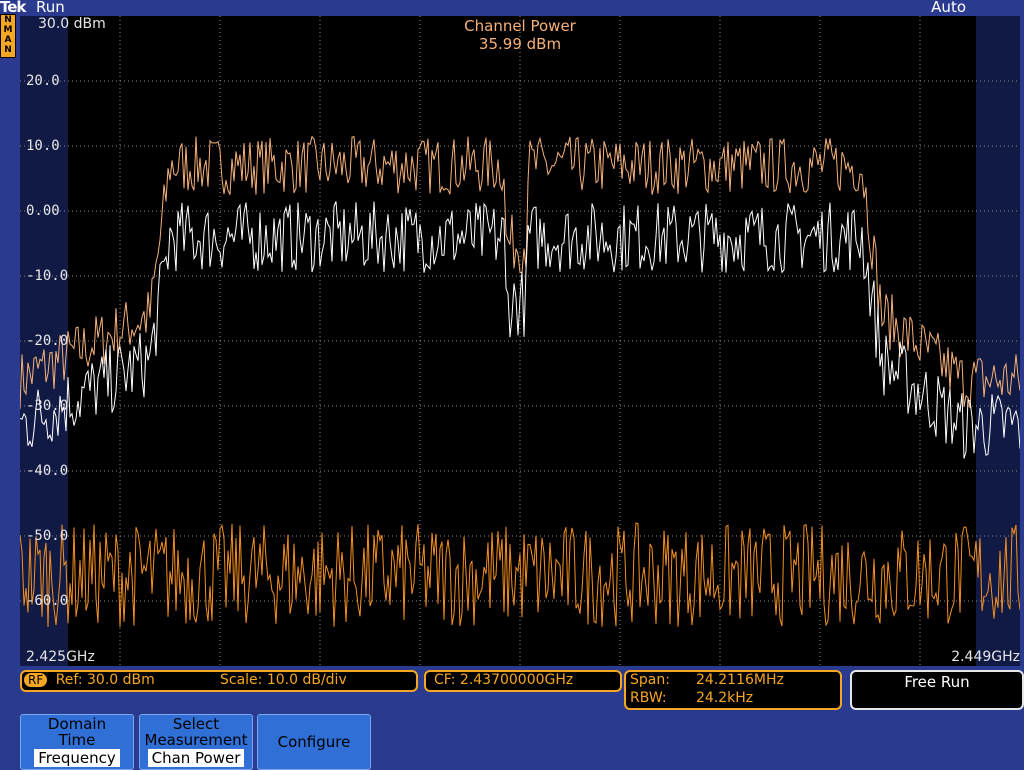 This screenshot has width=1024, height=770. I want to click on rbw-value: 24.2kHz, so click(725, 698).